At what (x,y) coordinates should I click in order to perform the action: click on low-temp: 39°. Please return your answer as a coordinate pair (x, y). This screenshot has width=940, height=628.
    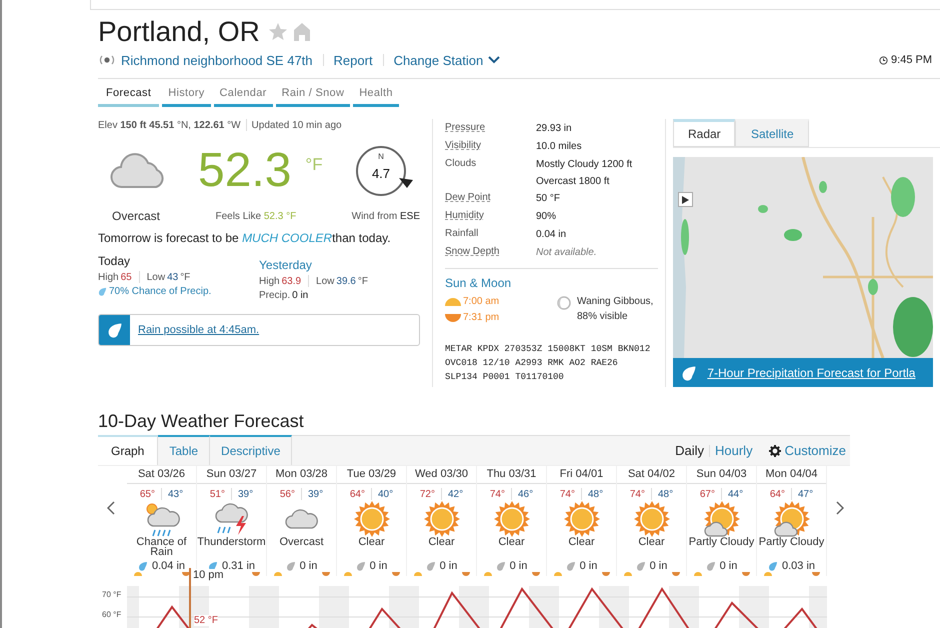
    Looking at the image, I should click on (246, 494).